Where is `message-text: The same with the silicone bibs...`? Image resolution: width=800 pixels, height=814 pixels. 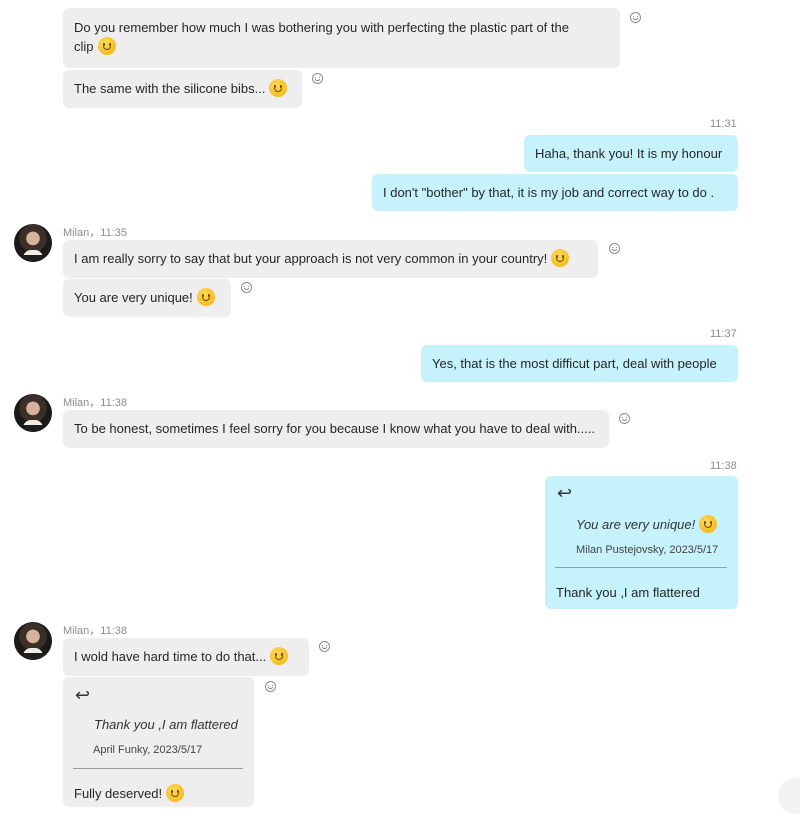 message-text: The same with the silicone bibs... is located at coordinates (170, 88).